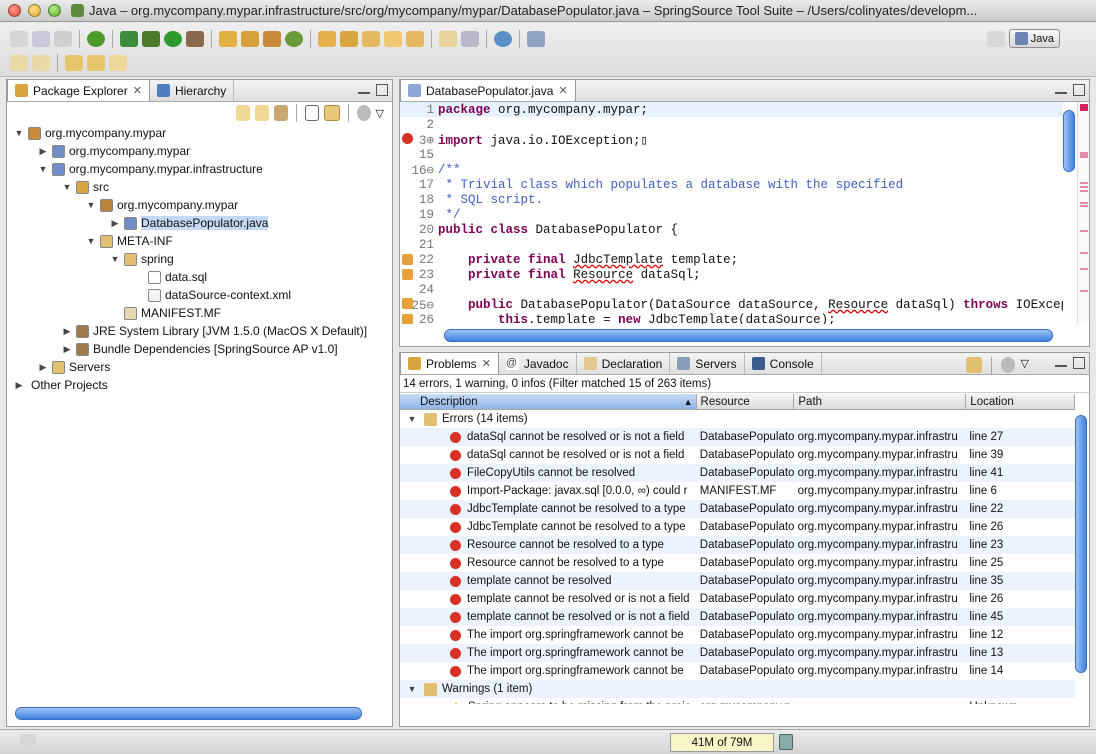 This screenshot has width=1096, height=754. What do you see at coordinates (63, 39) in the screenshot?
I see `print-icon` at bounding box center [63, 39].